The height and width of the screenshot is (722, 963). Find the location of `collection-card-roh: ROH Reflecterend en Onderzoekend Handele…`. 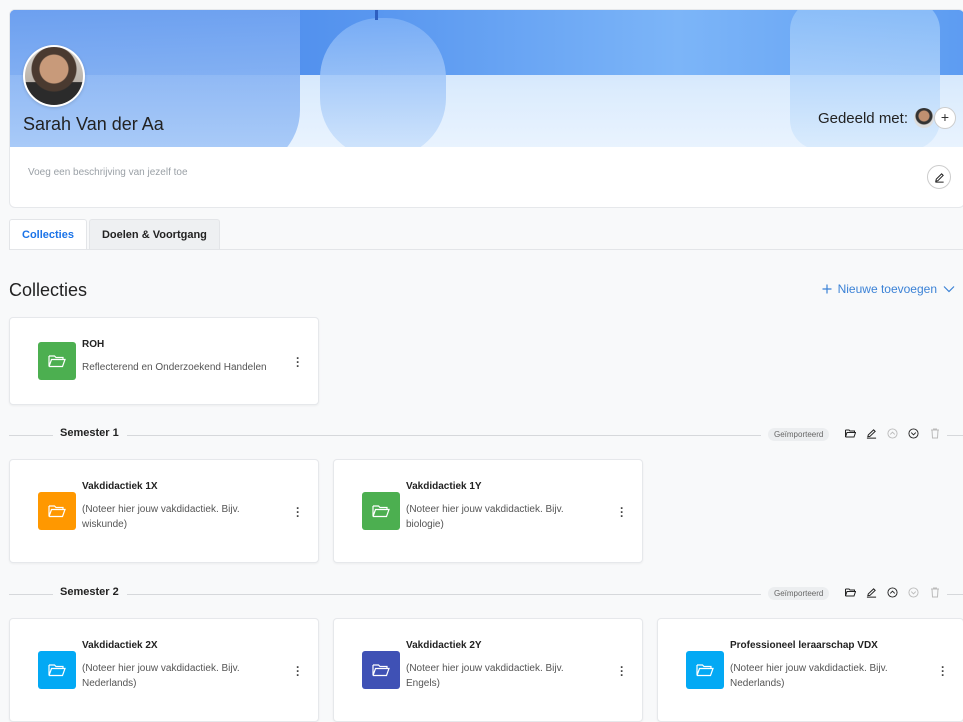

collection-card-roh: ROH Reflecterend en Onderzoekend Handele… is located at coordinates (164, 361).